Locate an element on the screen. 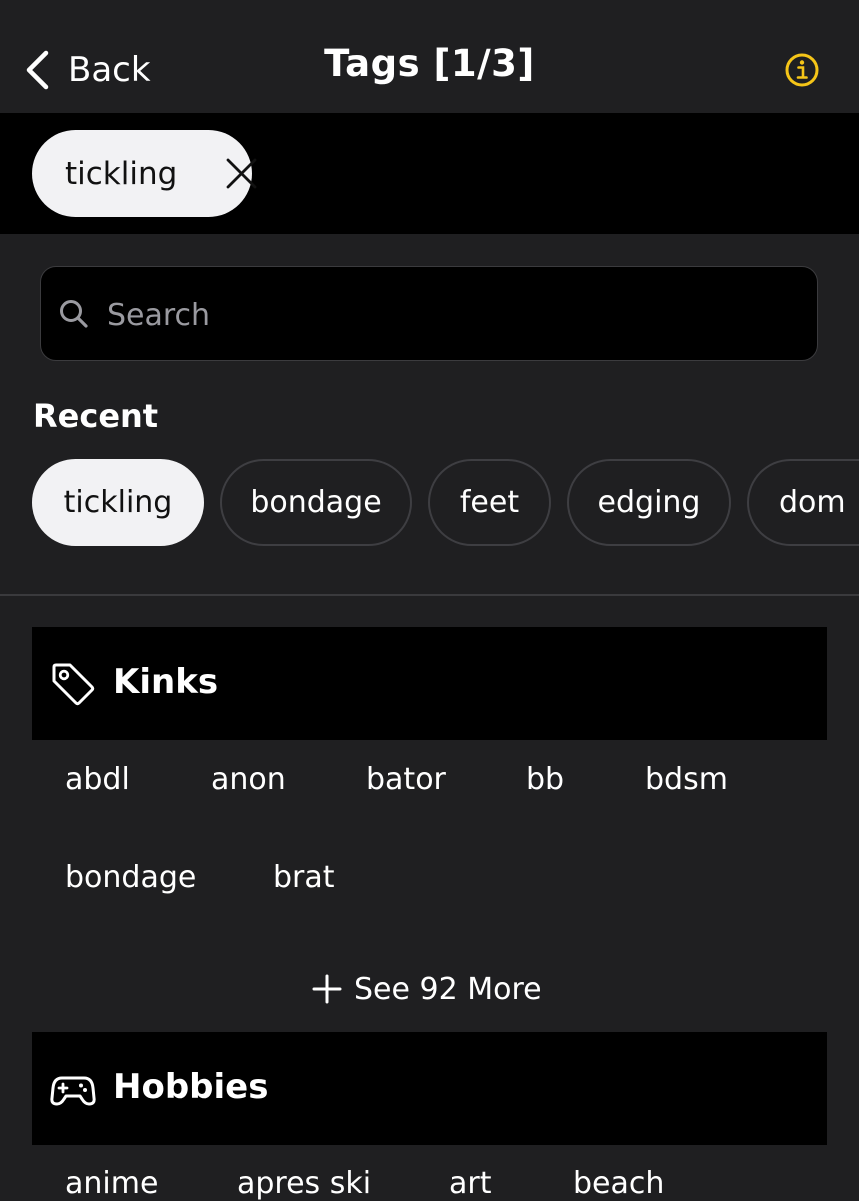 This screenshot has height=1201, width=859. page-title: Tags [1/3] is located at coordinates (429, 63).